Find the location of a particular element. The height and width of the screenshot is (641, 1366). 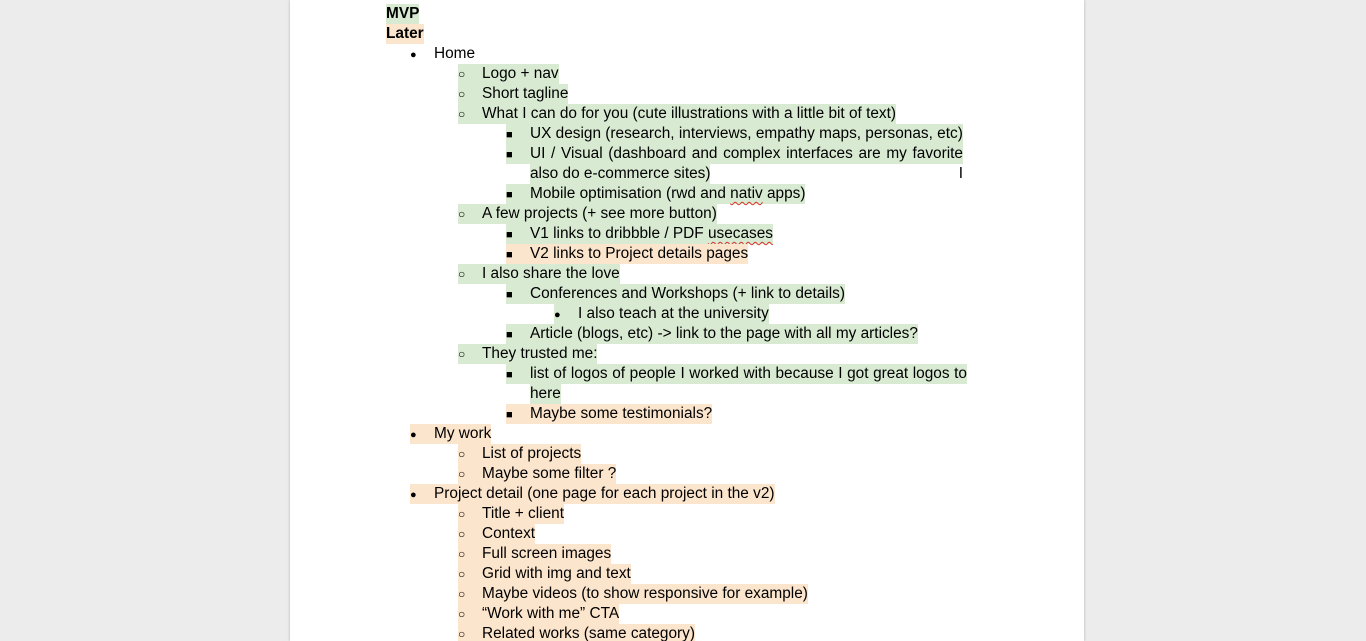

list-item-text: also do e-commerce sites) is located at coordinates (620, 173).